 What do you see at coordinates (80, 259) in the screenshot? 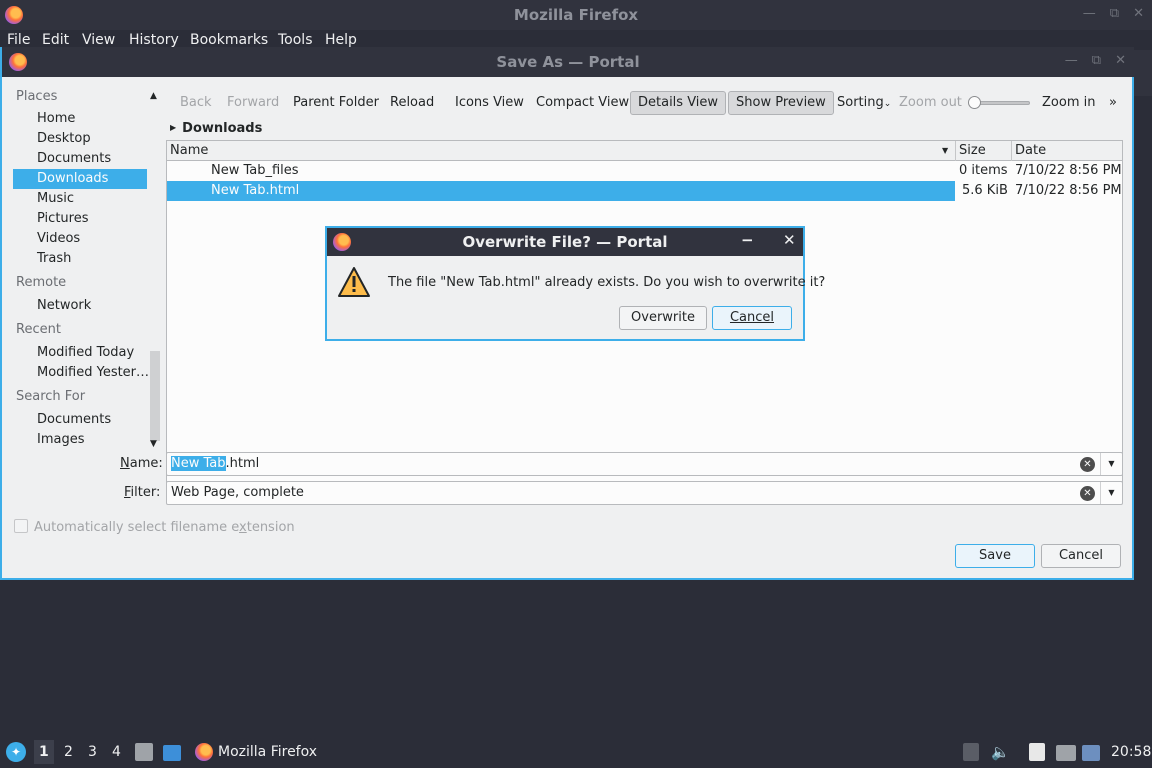
I see `places-item-trash: Trash` at bounding box center [80, 259].